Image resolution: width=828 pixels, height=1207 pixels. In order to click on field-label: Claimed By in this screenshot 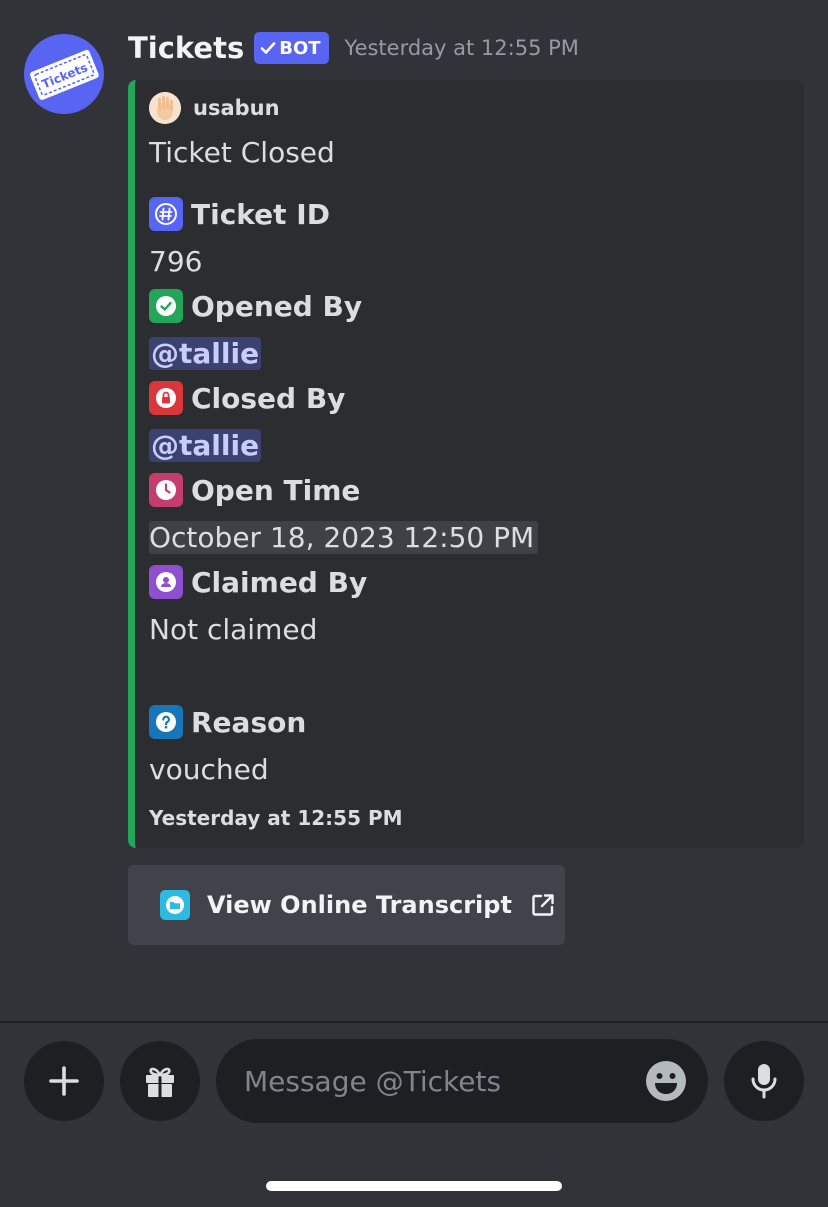, I will do `click(279, 582)`.